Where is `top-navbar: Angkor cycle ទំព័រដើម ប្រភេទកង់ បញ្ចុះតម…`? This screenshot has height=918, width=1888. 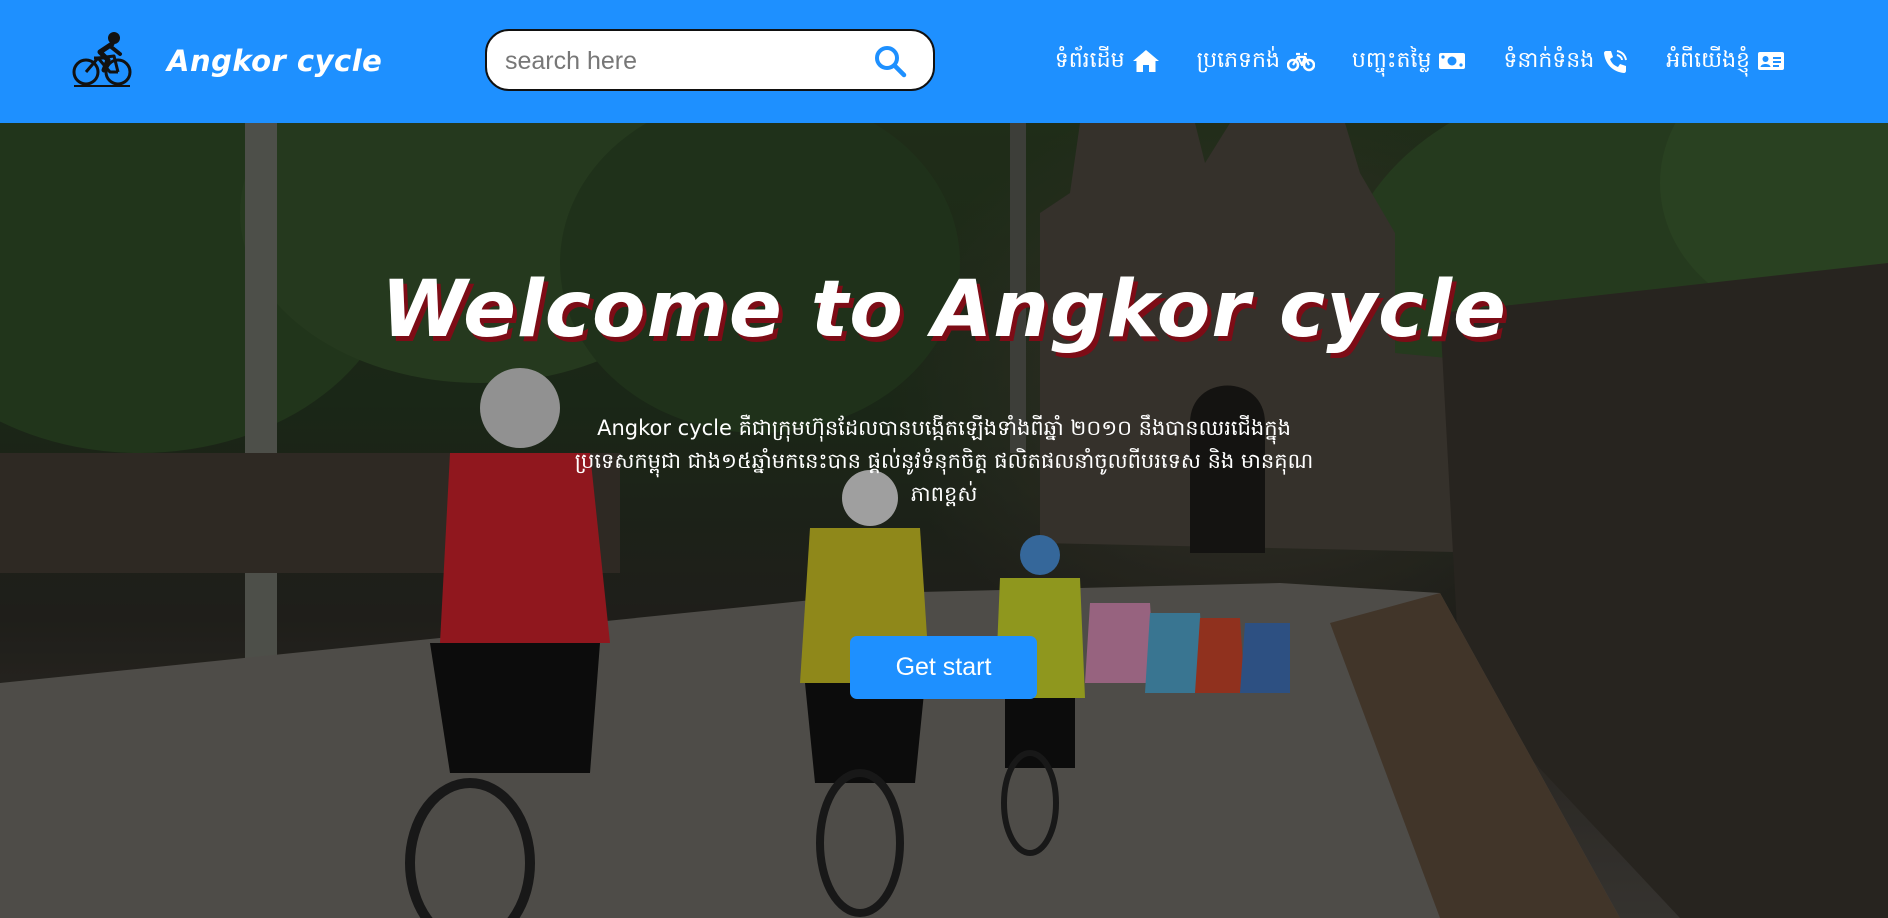 top-navbar: Angkor cycle ទំព័រដើម ប្រភេទកង់ បញ្ចុះតម… is located at coordinates (944, 61).